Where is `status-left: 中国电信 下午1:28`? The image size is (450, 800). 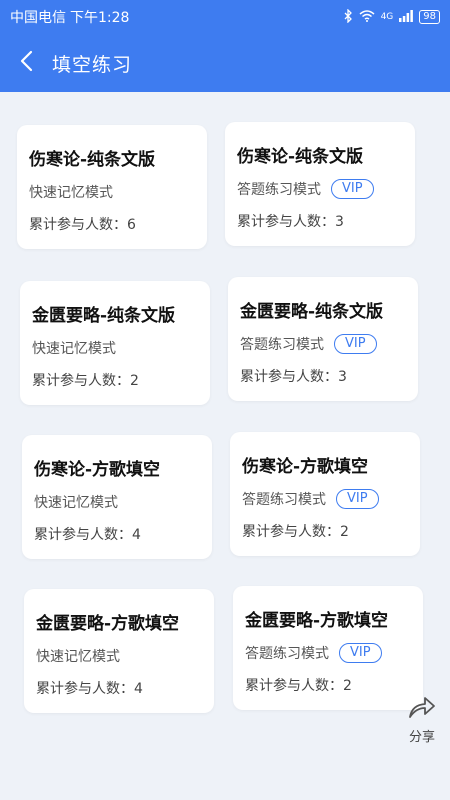 status-left: 中国电信 下午1:28 is located at coordinates (69, 17).